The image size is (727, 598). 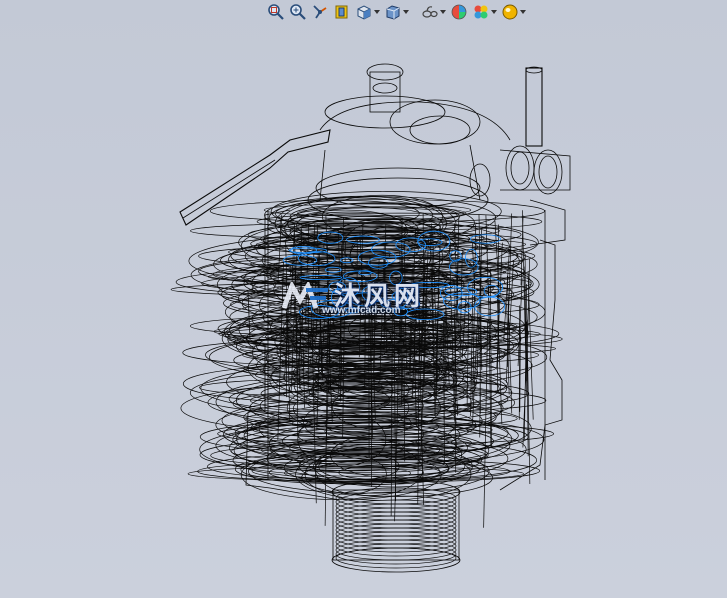 I want to click on site-watermark: 沐风网 www.mfcad.com, so click(x=367, y=298).